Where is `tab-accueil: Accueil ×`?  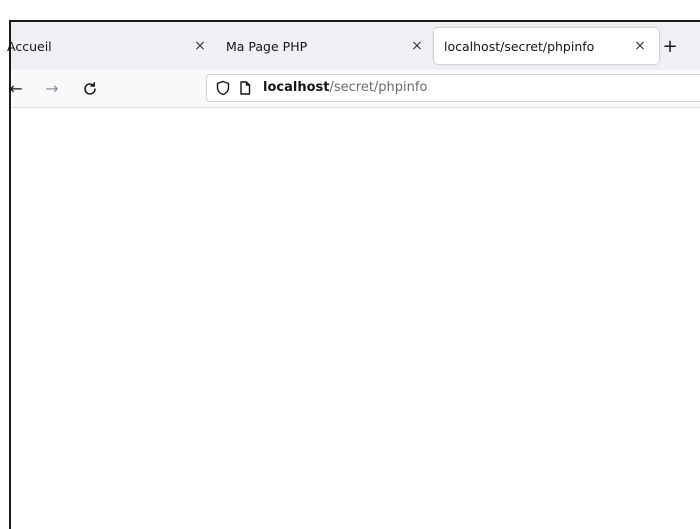
tab-accueil: Accueil × is located at coordinates (113, 46).